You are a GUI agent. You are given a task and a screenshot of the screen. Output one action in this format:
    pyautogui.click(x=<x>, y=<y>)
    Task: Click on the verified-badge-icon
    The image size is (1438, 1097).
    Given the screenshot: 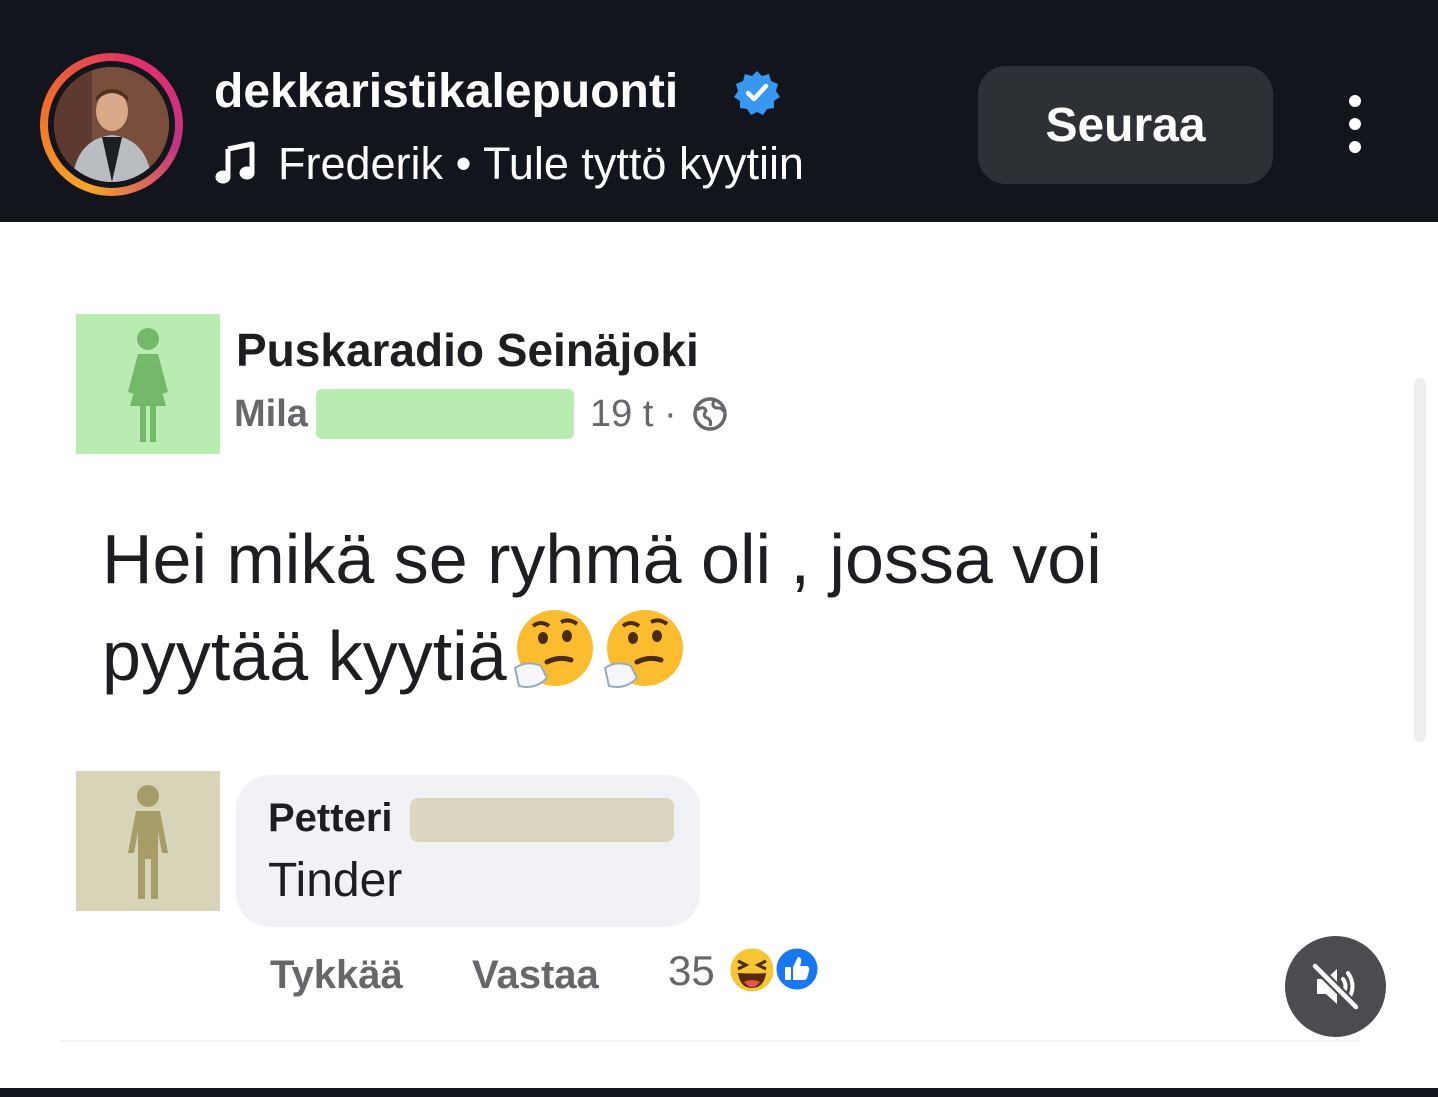 What is the action you would take?
    pyautogui.click(x=757, y=93)
    